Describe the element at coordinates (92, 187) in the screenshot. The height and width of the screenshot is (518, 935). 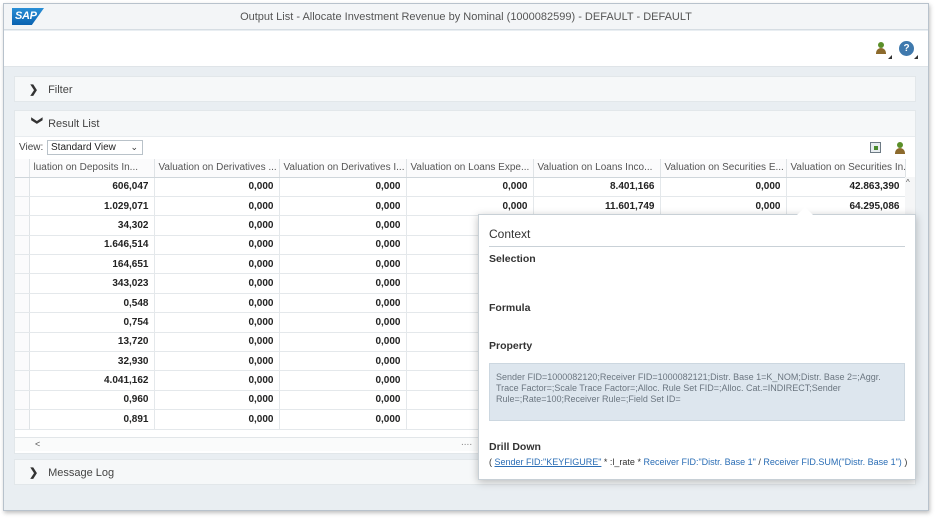
I see `table-cell: 606,047` at that location.